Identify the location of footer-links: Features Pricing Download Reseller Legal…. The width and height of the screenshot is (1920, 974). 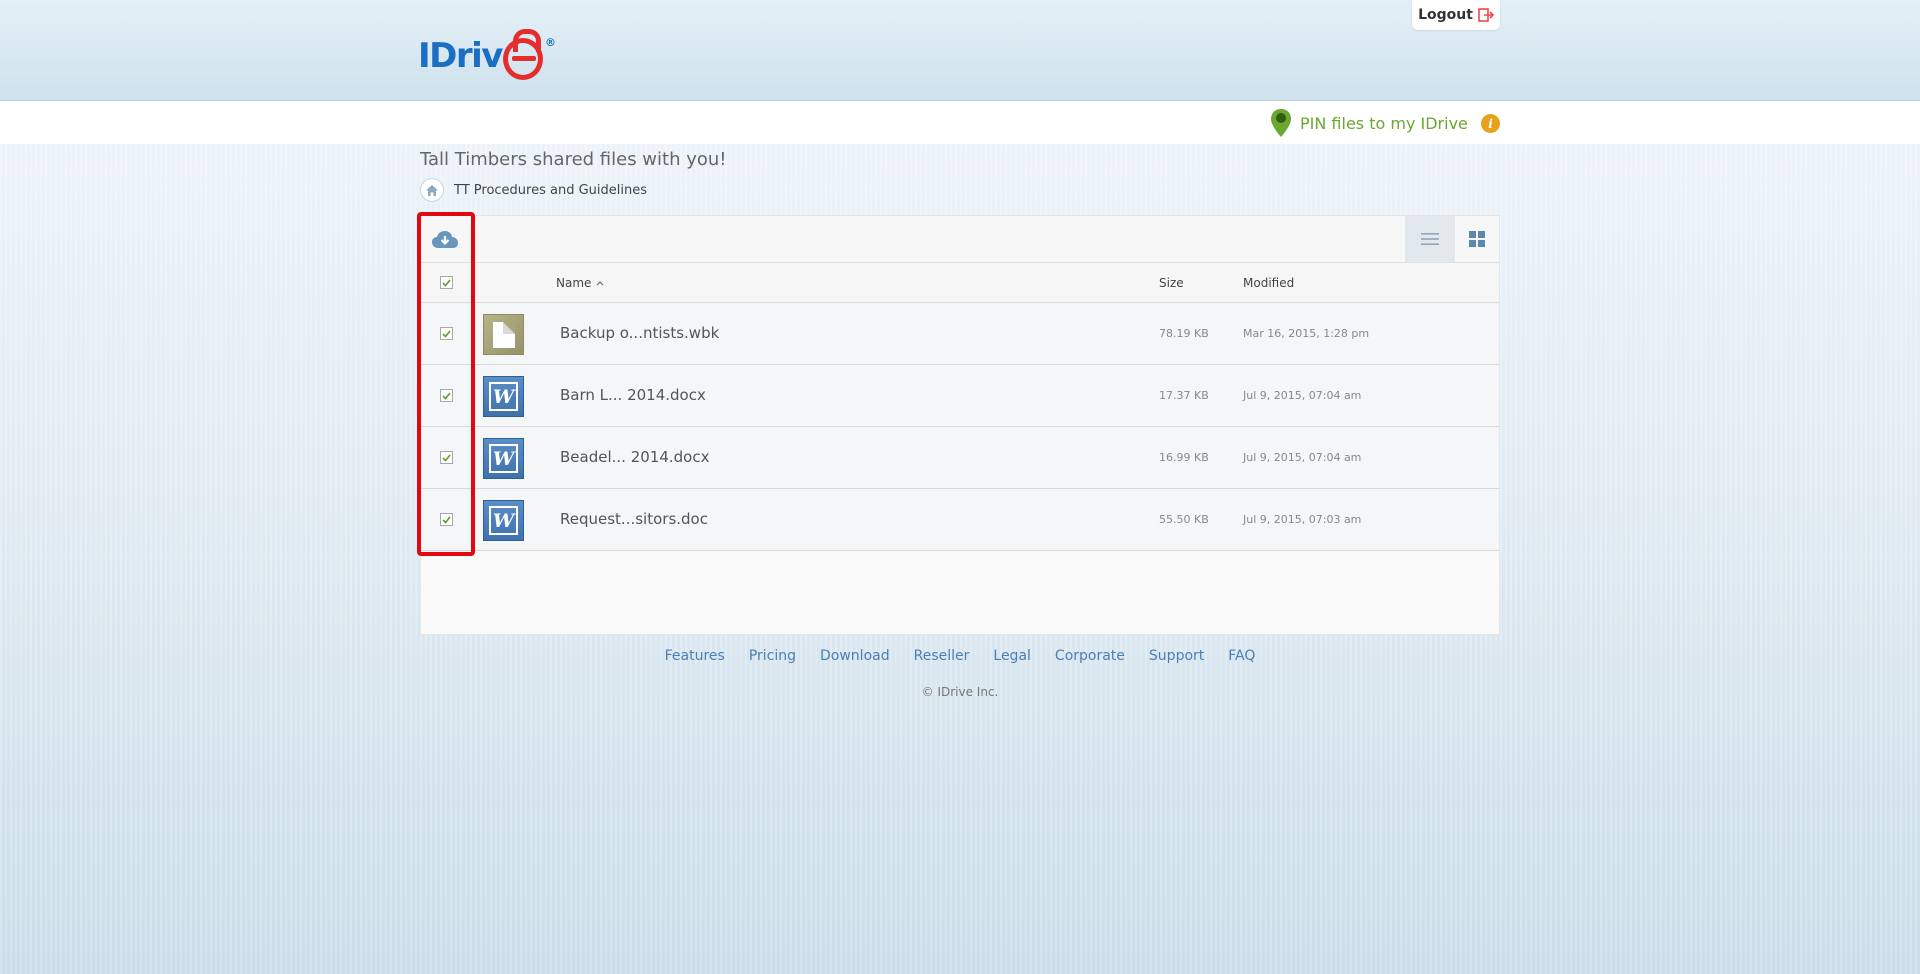
(960, 656).